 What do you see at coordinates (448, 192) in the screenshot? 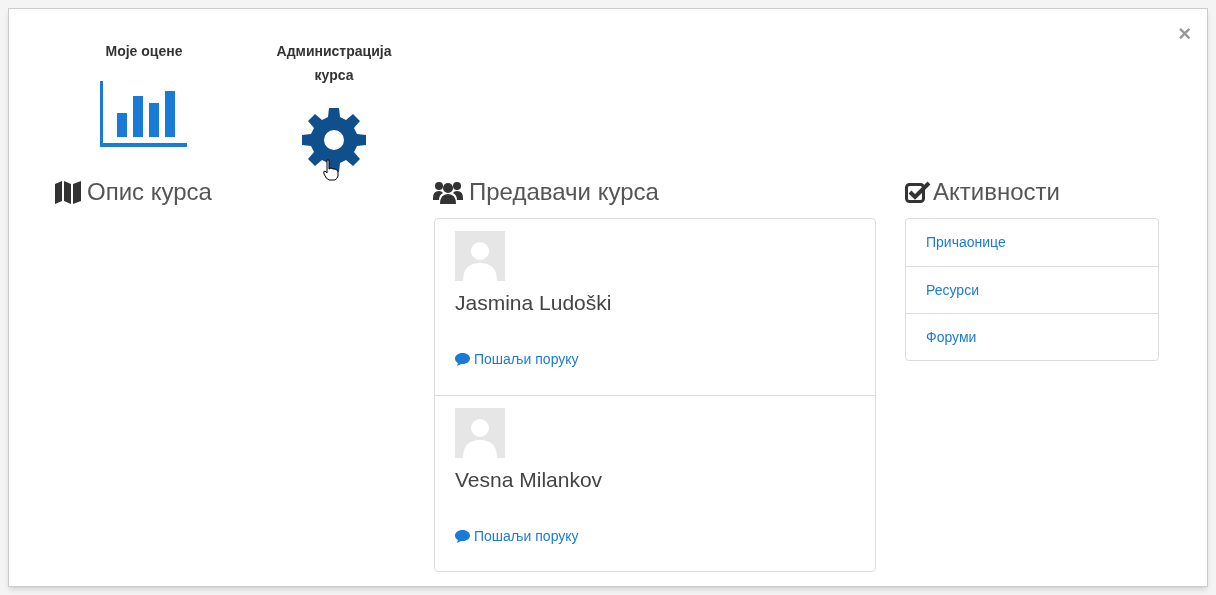
I see `users-icon` at bounding box center [448, 192].